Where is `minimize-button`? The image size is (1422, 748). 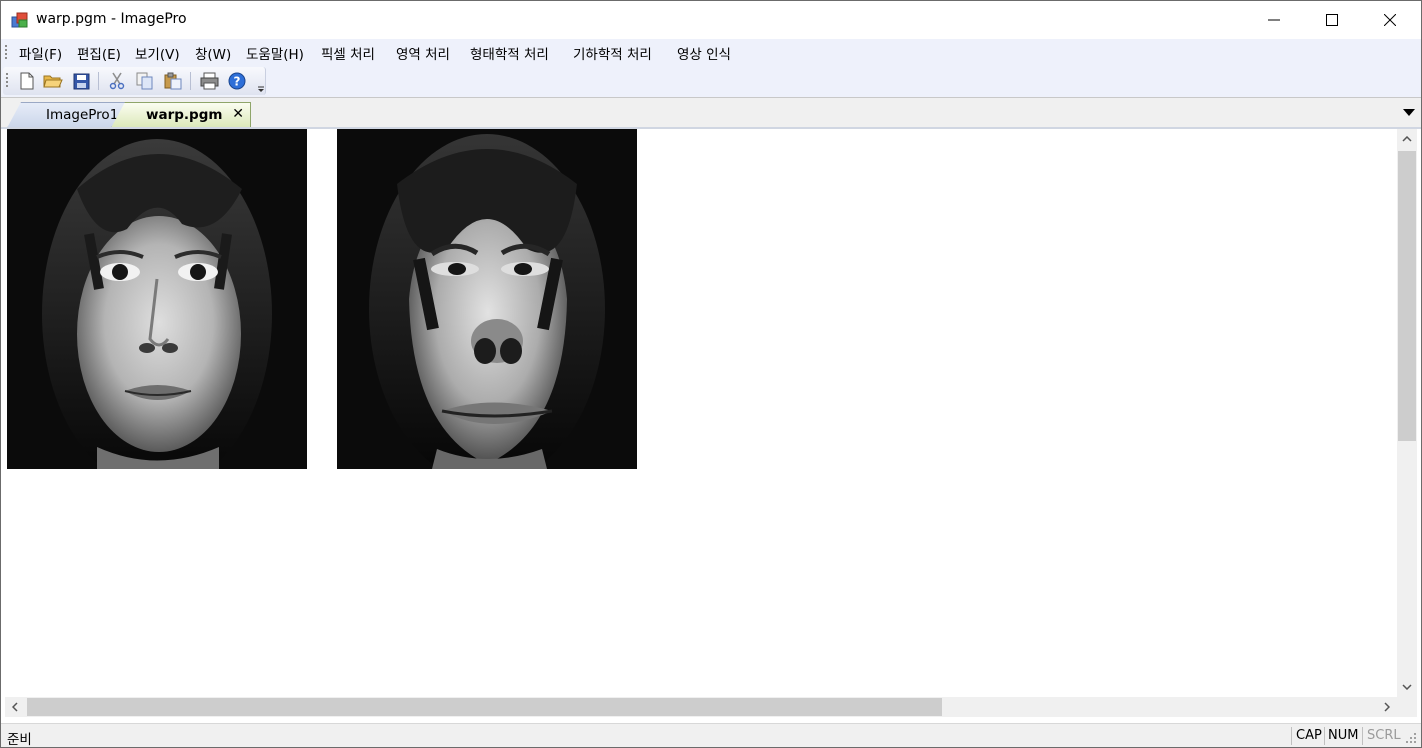
minimize-button is located at coordinates (1274, 20).